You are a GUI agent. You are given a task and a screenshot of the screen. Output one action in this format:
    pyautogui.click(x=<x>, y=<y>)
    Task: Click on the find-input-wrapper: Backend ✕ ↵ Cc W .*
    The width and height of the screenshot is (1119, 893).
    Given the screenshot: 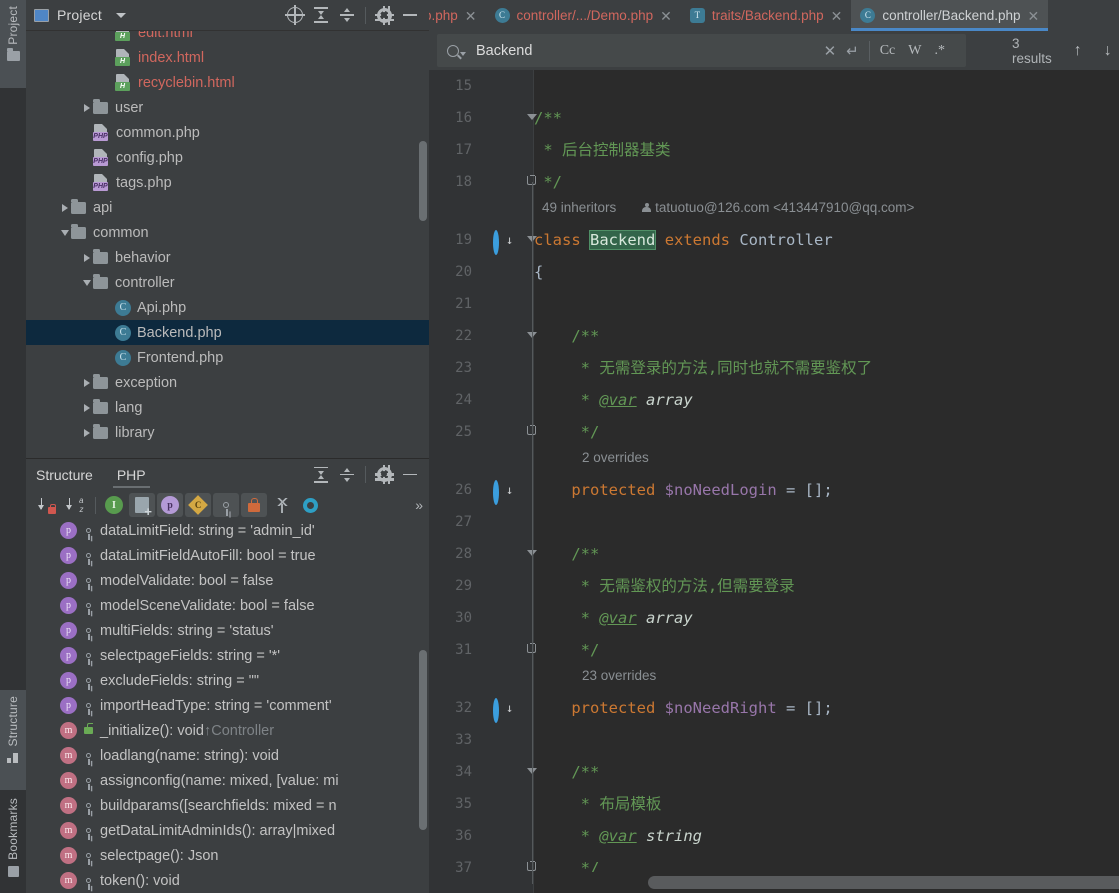 What is the action you would take?
    pyautogui.click(x=701, y=50)
    